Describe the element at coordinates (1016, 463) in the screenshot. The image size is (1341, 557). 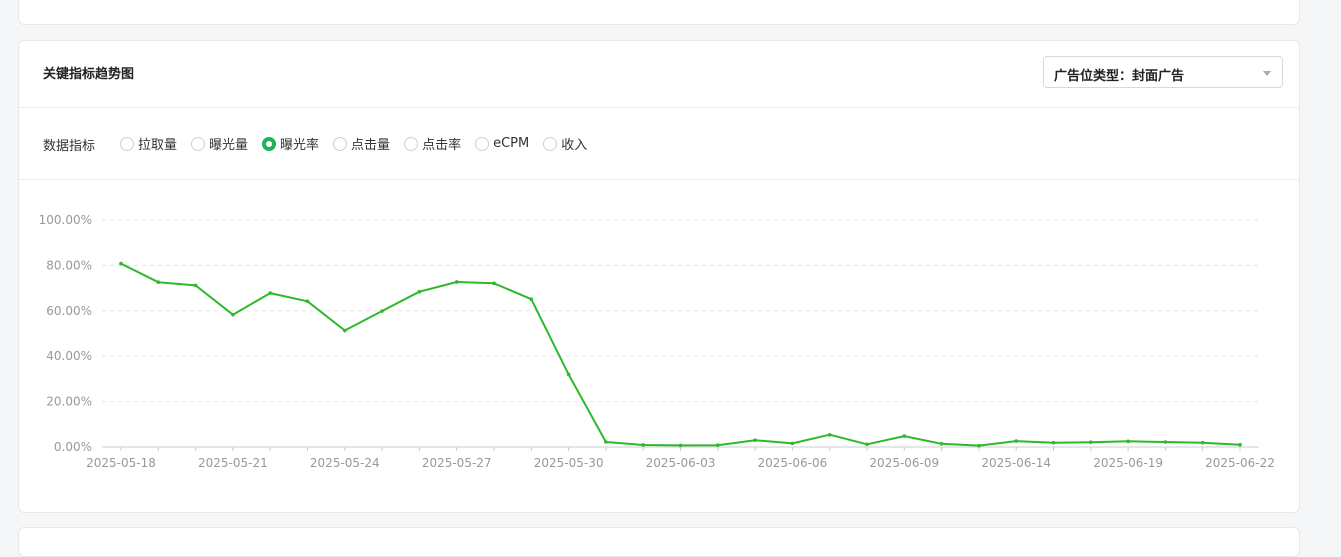
I see `x-tick-label: 2025-06-14` at that location.